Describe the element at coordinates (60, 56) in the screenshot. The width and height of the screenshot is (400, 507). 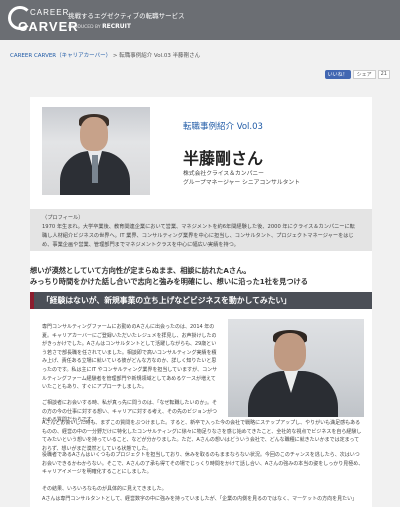
I see `breadcrumb-home-link: CAREER CARVER（キャリアカーバー）` at that location.